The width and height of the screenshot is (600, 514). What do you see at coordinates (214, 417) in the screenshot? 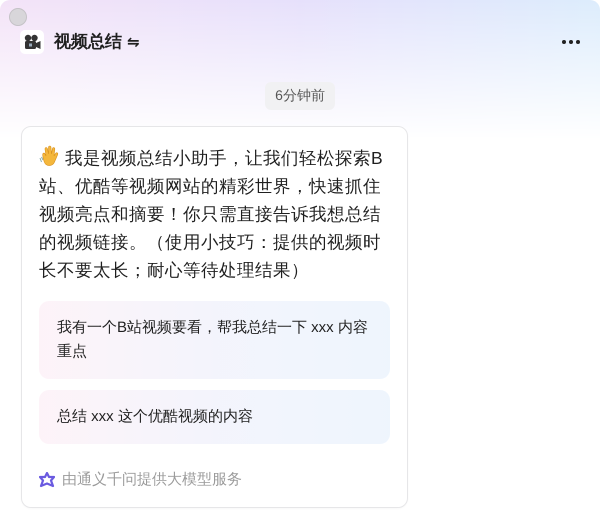
I see `suggestion-item: 总结 xxx 这个优酷视频的内容` at bounding box center [214, 417].